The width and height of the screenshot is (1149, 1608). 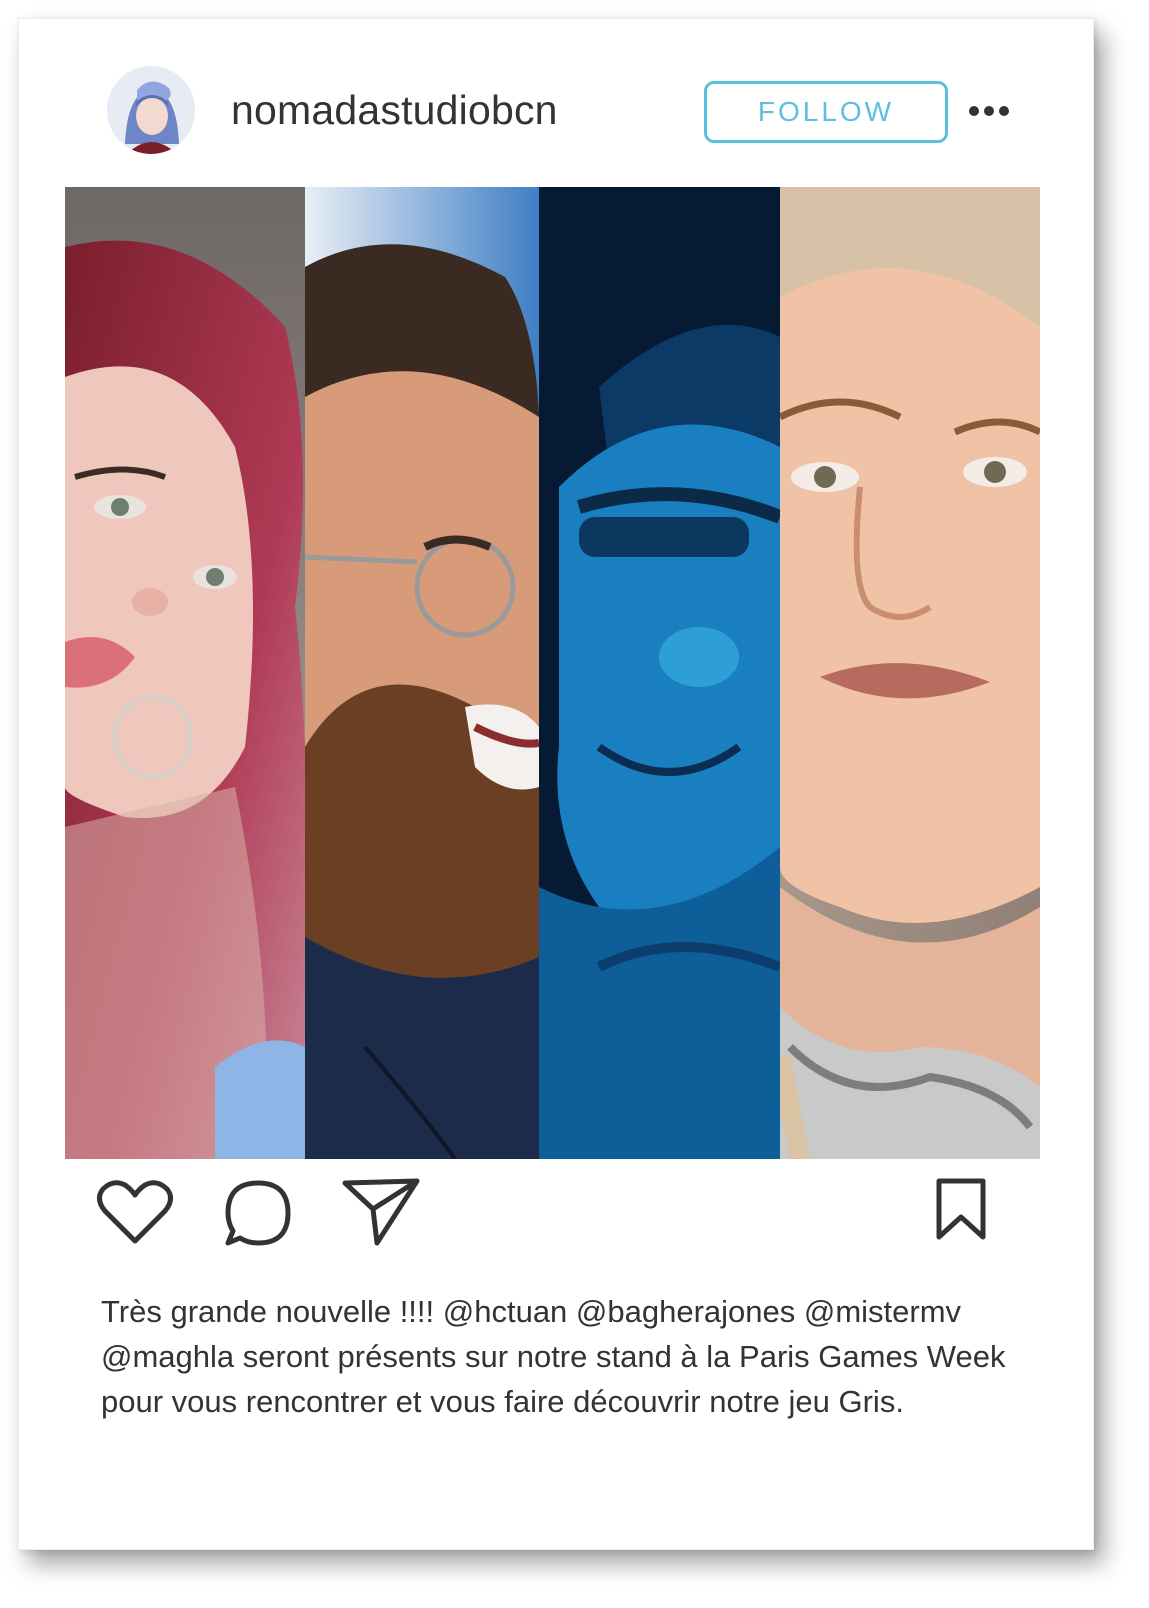 What do you see at coordinates (151, 110) in the screenshot?
I see `avatar` at bounding box center [151, 110].